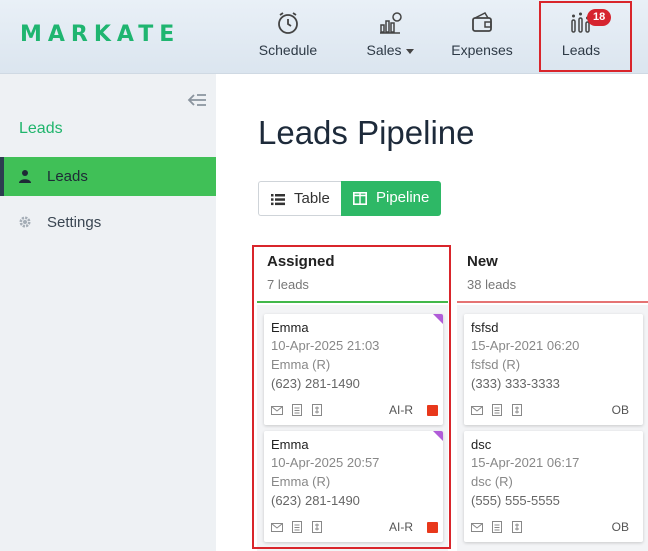 The width and height of the screenshot is (648, 551). I want to click on sidebar-item-settings: Settings, so click(108, 222).